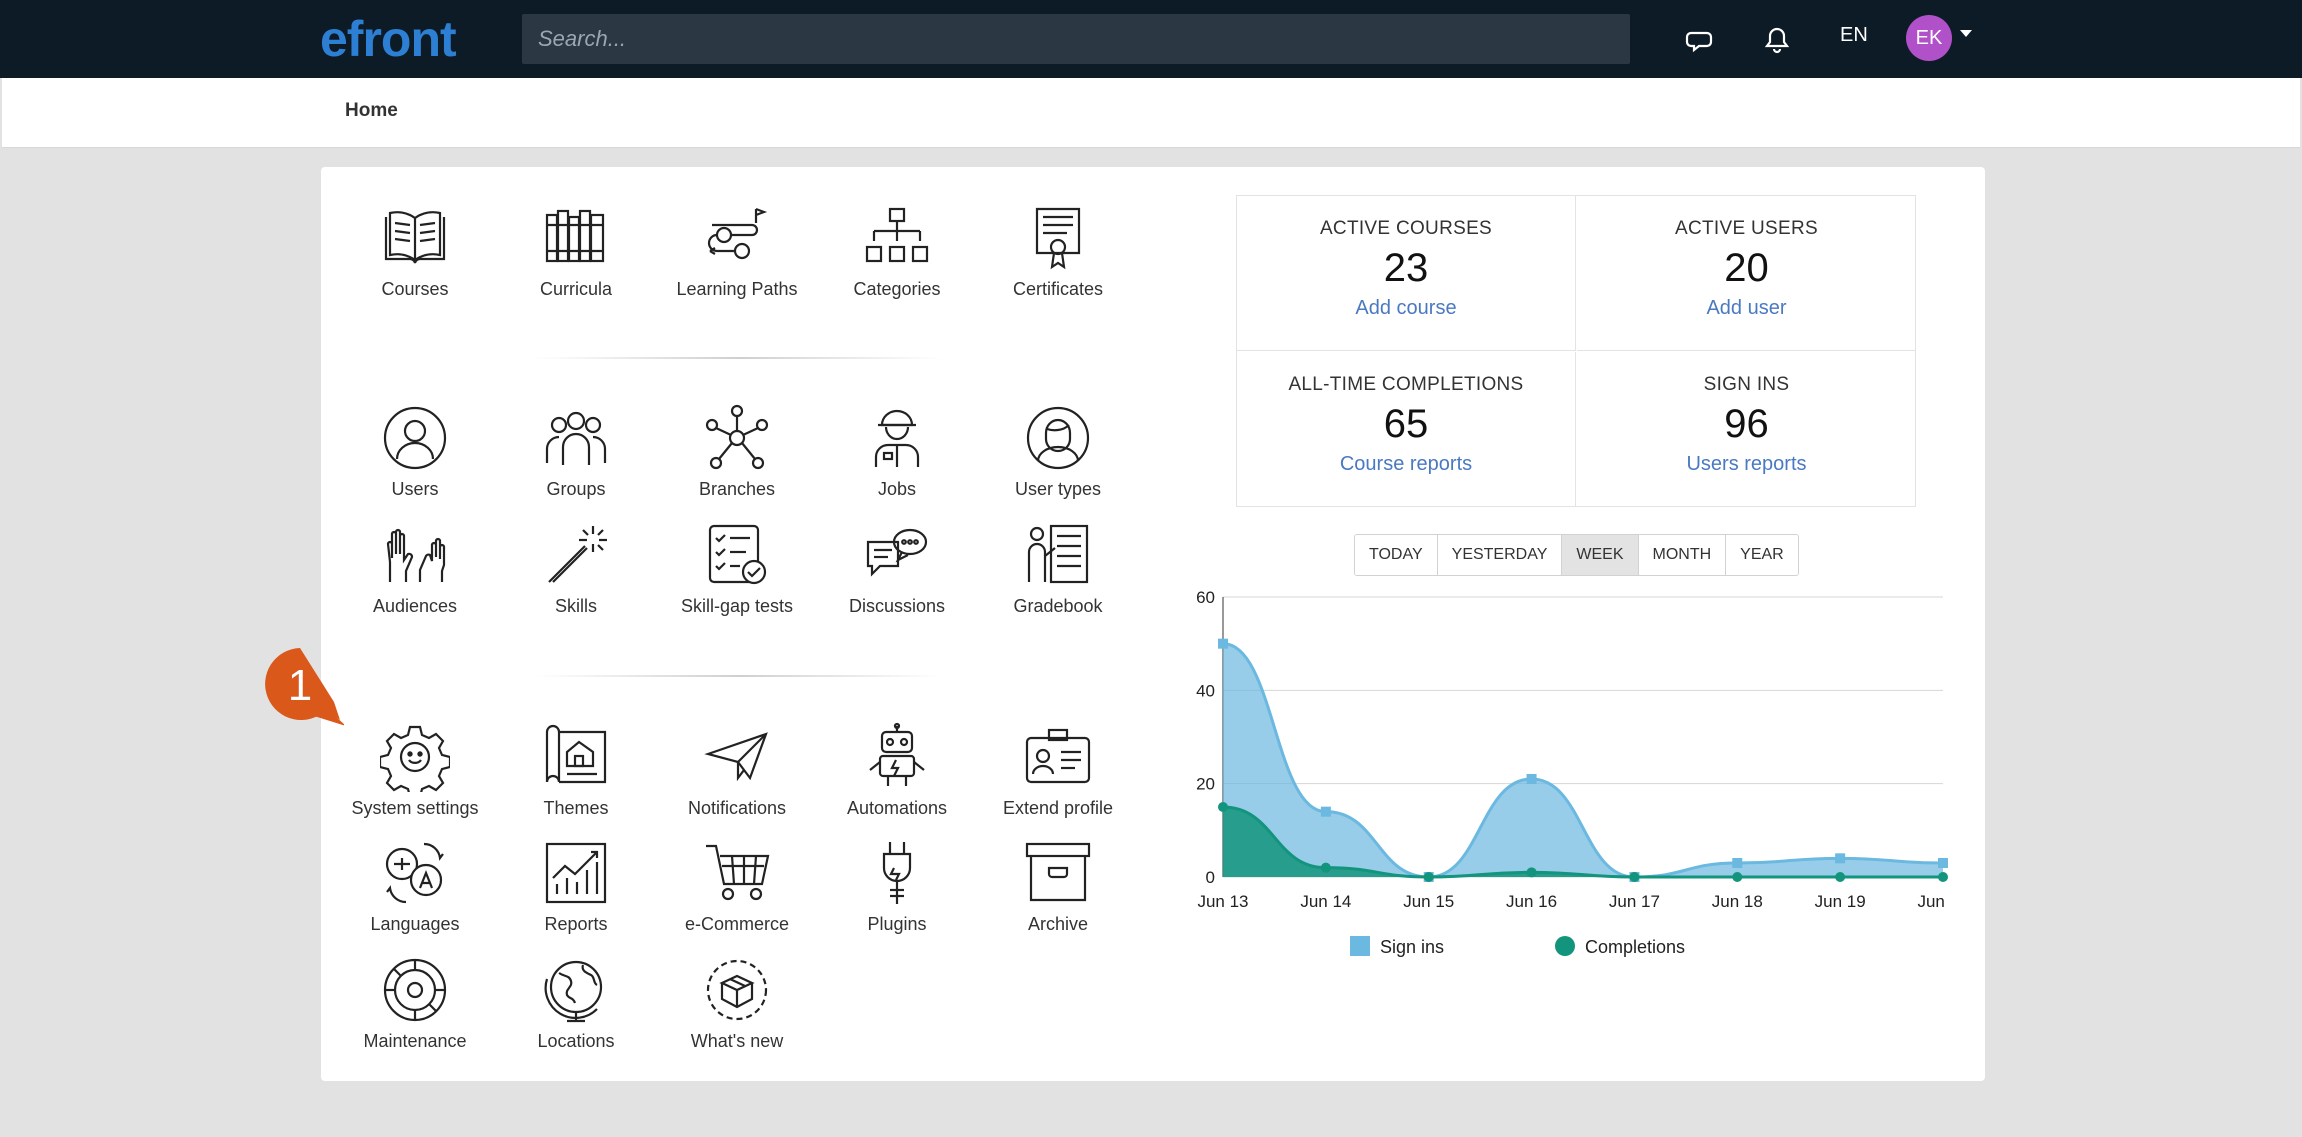 Image resolution: width=2302 pixels, height=1137 pixels. I want to click on period-year-button: YEAR, so click(1762, 555).